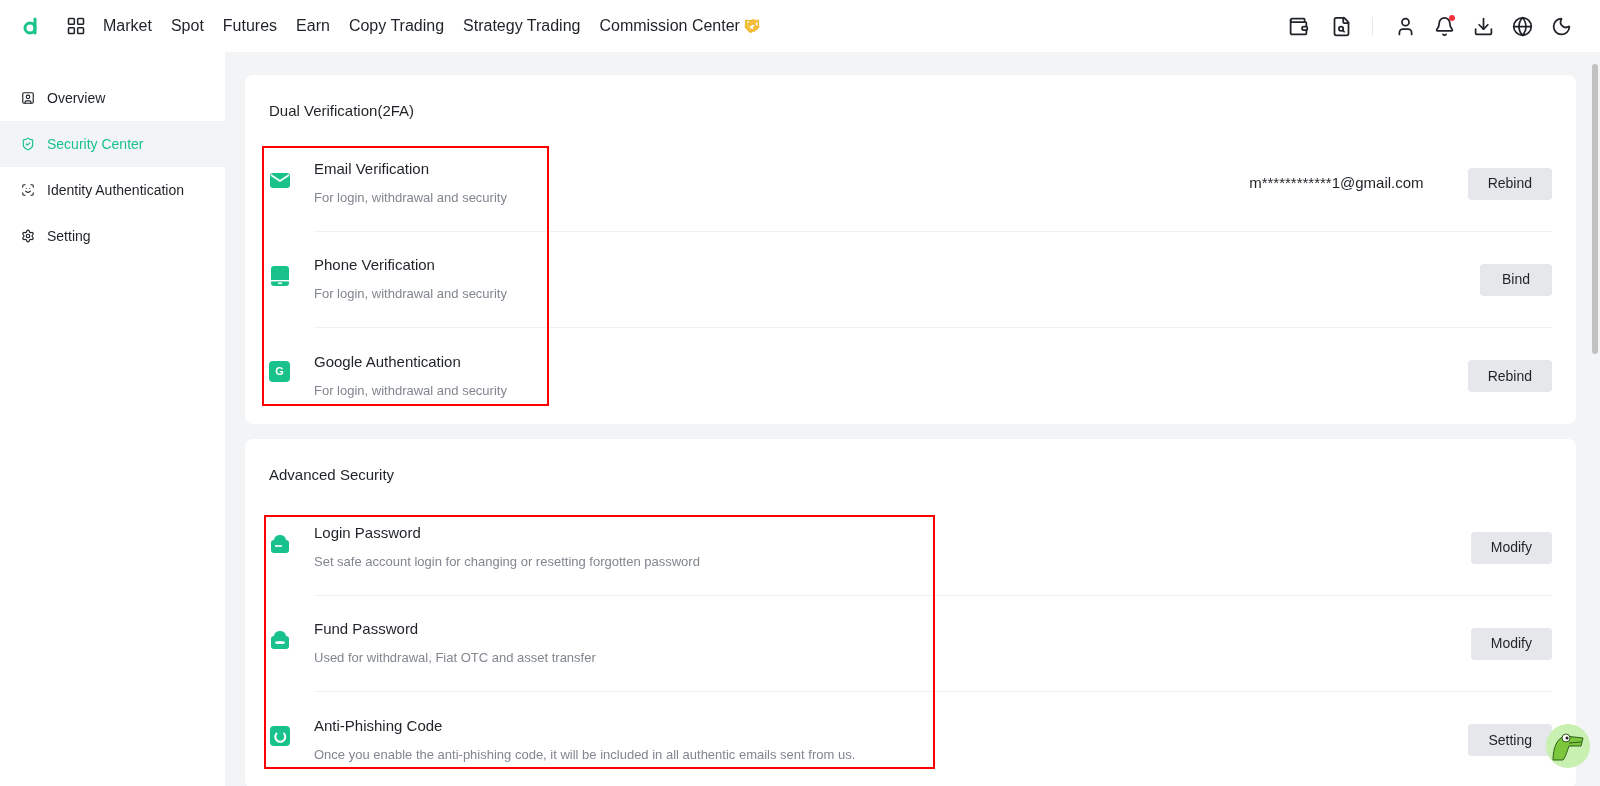 This screenshot has height=786, width=1600. I want to click on nav-link: Futures, so click(250, 26).